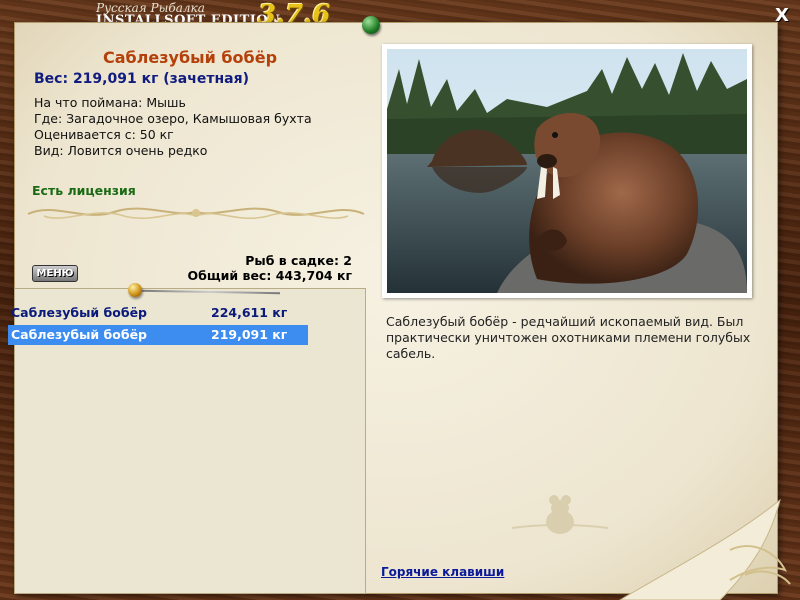 The width and height of the screenshot is (800, 600). Describe the element at coordinates (104, 134) in the screenshot. I see `info-value: Оценивается с: 50 кг` at that location.